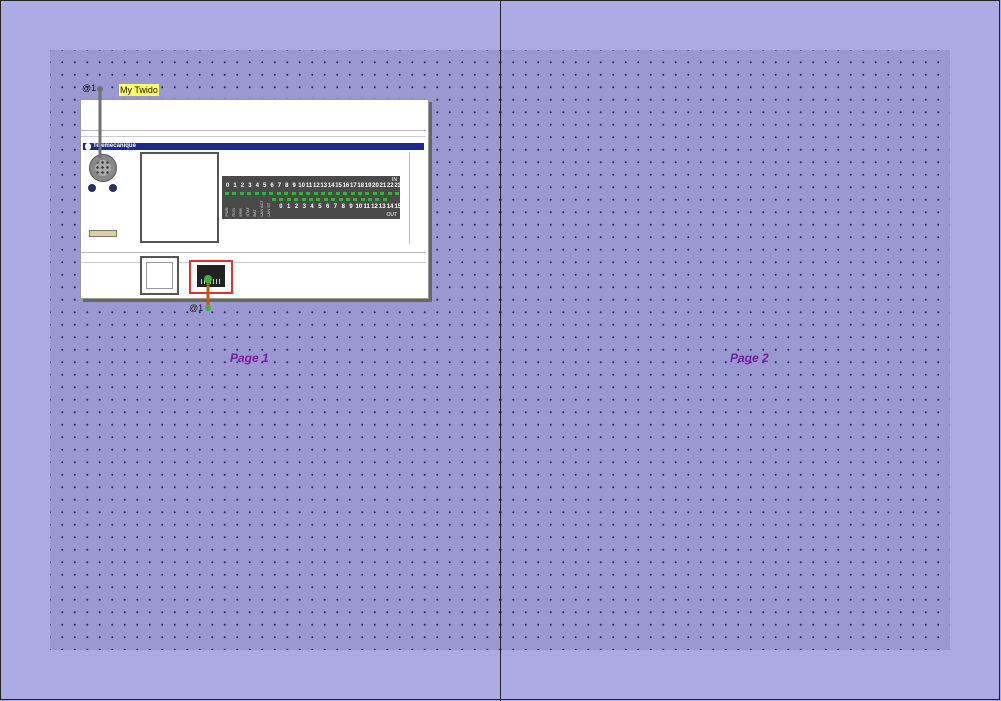  What do you see at coordinates (254, 213) in the screenshot?
I see `status-label: BAT` at bounding box center [254, 213].